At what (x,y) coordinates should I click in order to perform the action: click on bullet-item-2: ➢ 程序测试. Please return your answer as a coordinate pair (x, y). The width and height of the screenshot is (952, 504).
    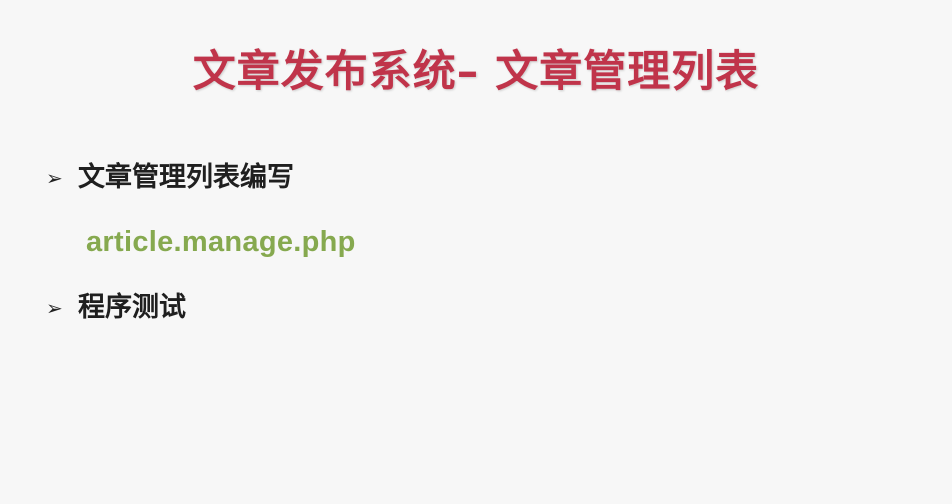
    Looking at the image, I should click on (116, 308).